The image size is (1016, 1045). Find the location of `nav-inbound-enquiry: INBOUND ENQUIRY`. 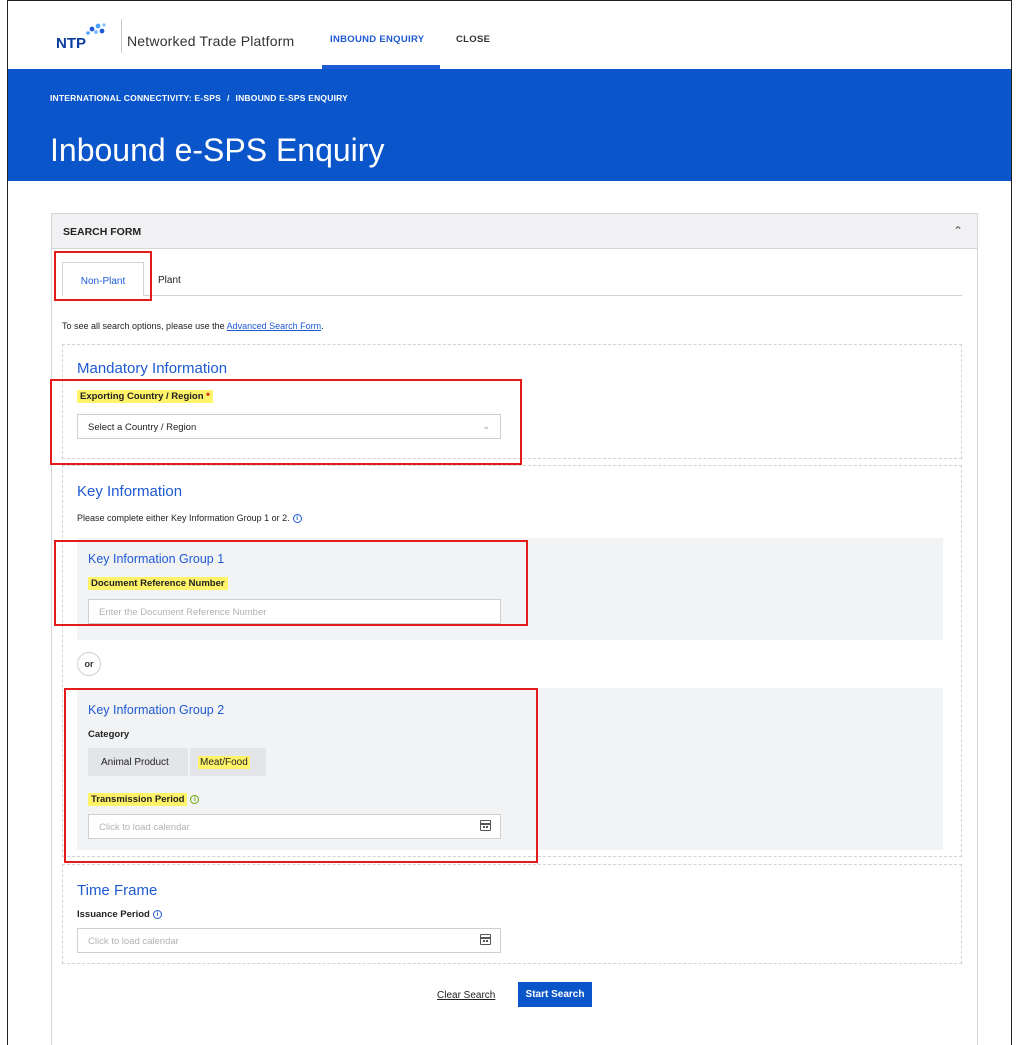

nav-inbound-enquiry: INBOUND ENQUIRY is located at coordinates (377, 39).